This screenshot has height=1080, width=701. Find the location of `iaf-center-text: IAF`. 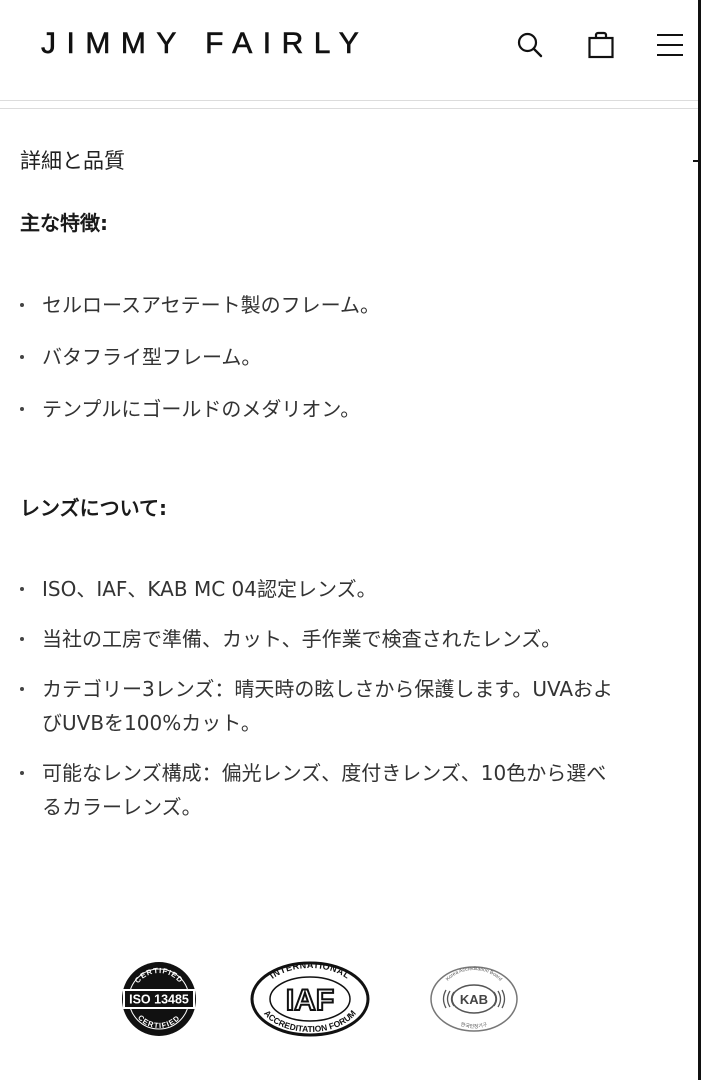

iaf-center-text: IAF is located at coordinates (310, 1000).